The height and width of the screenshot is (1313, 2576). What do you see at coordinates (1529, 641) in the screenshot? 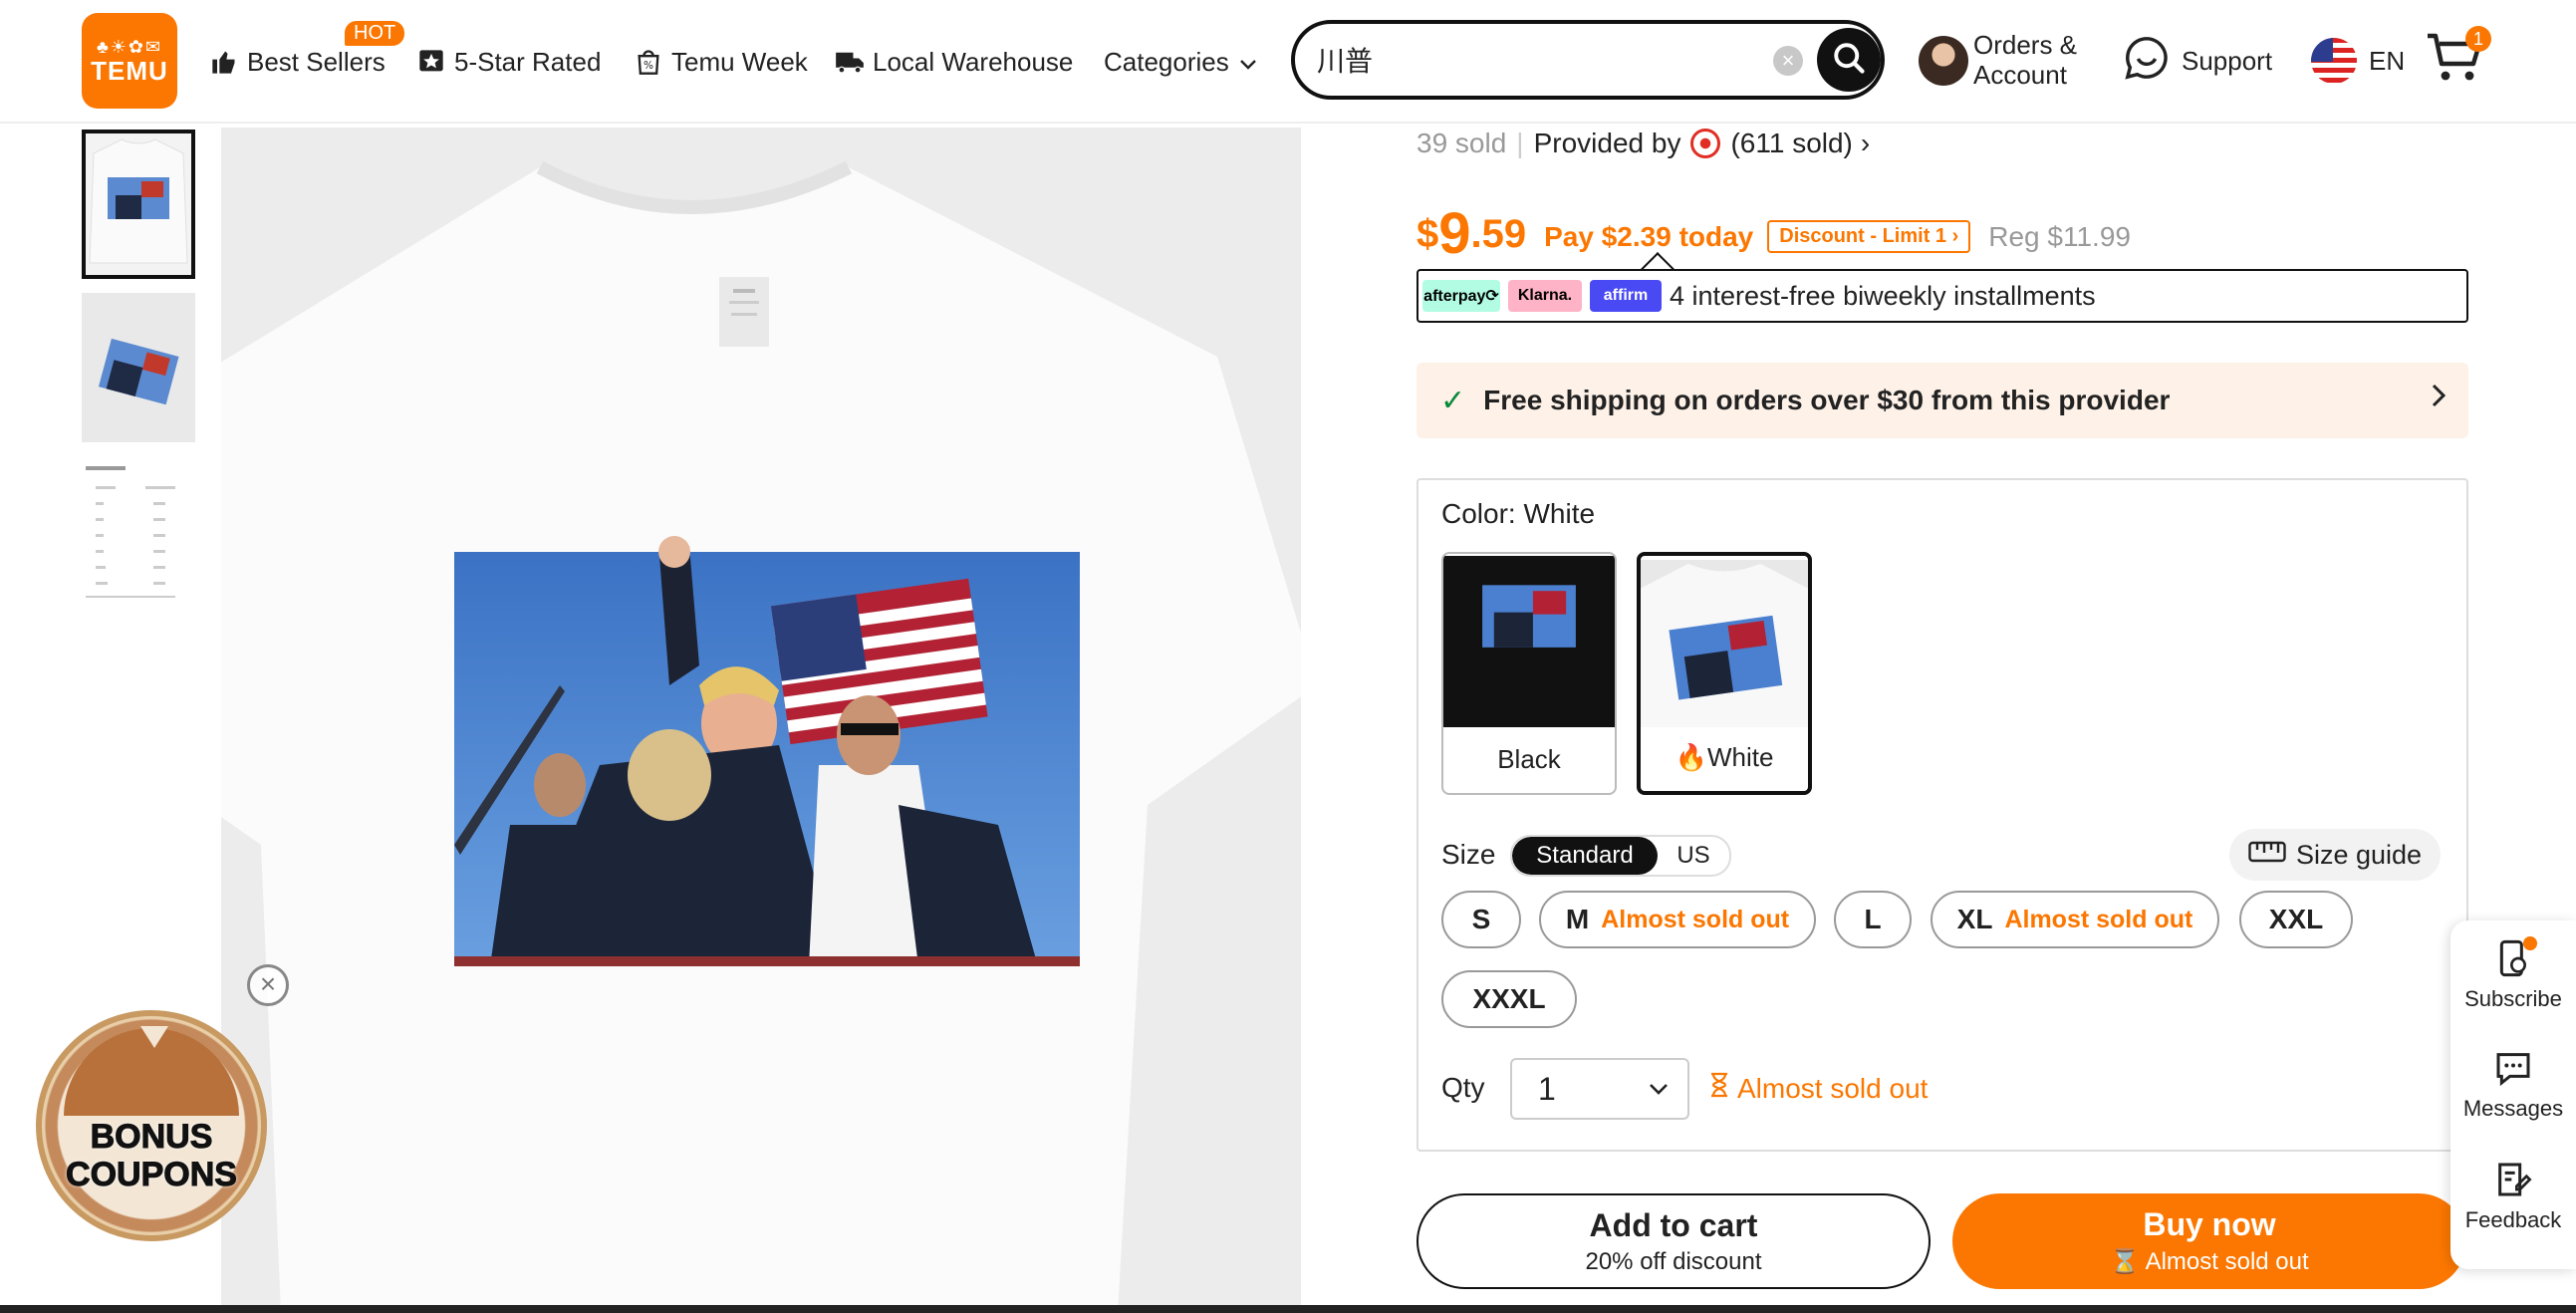
I see `black-shirt-thumbnail` at bounding box center [1529, 641].